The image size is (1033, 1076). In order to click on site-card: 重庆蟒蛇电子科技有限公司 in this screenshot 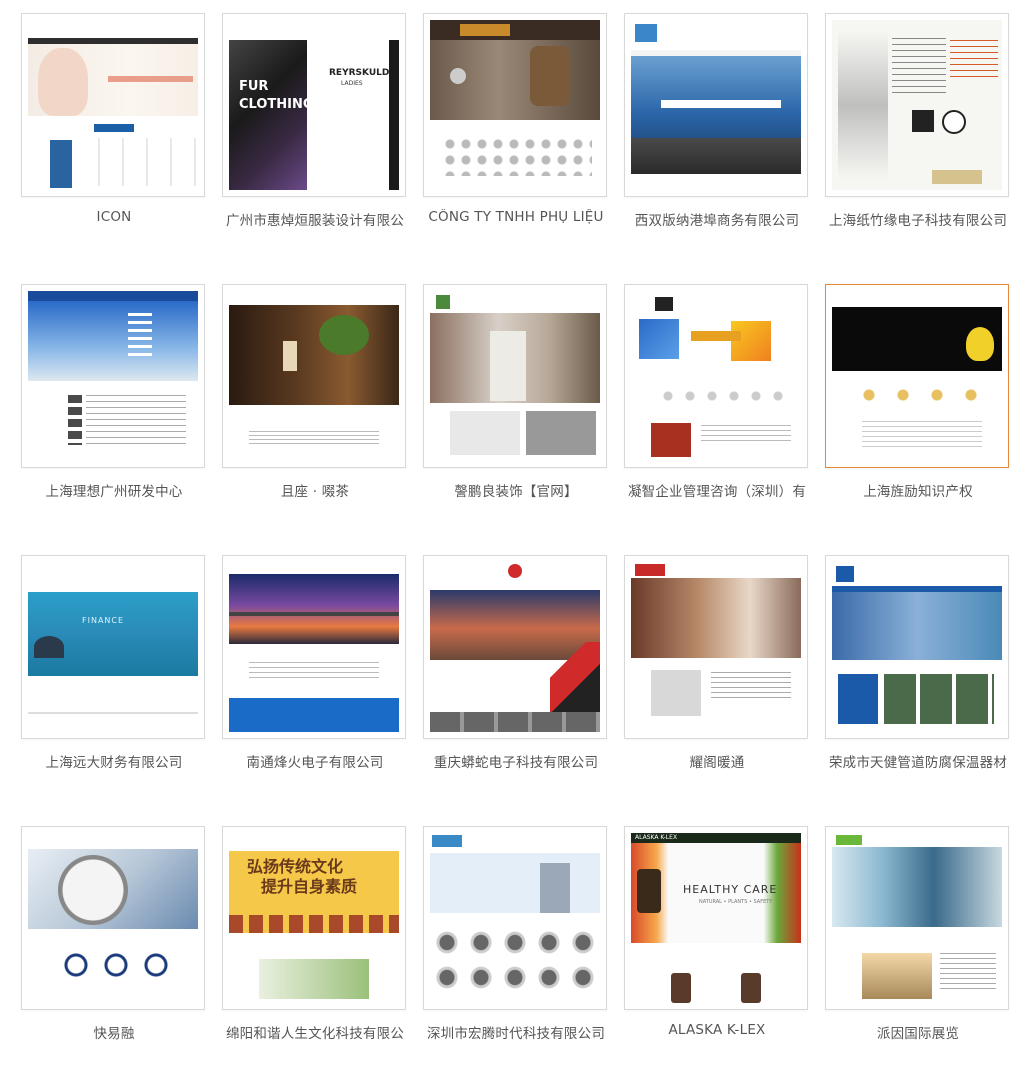, I will do `click(516, 680)`.